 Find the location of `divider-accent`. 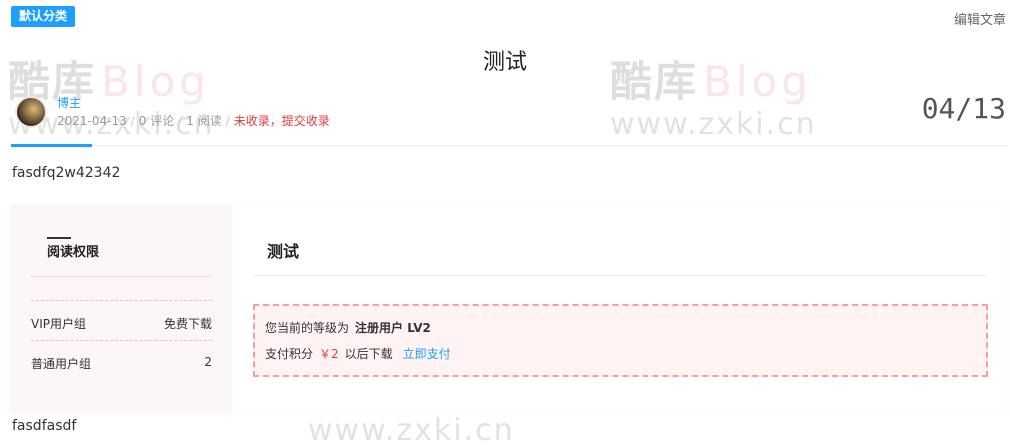

divider-accent is located at coordinates (51, 145).